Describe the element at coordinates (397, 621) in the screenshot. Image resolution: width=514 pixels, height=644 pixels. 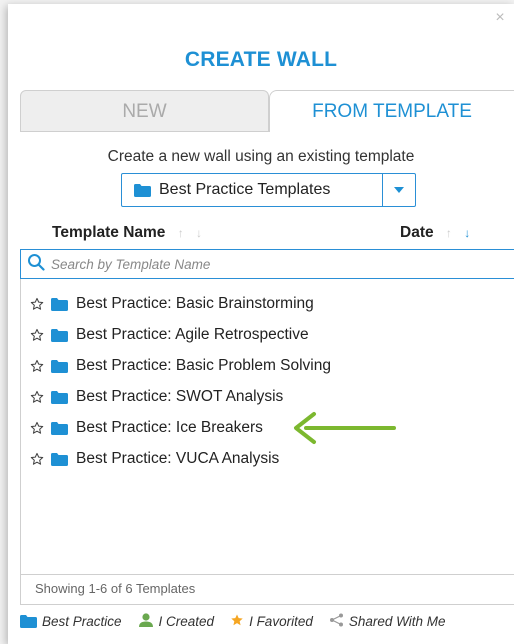
I see `legend-label: Shared With Me` at that location.